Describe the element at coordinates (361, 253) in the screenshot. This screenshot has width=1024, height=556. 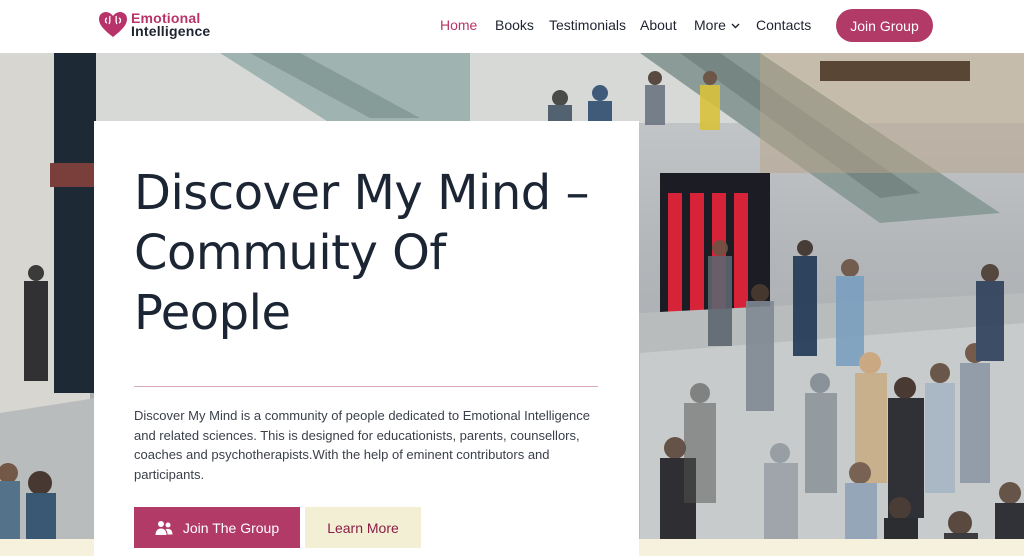
I see `hero-title: Discover My Mind – Commuity Of People` at that location.